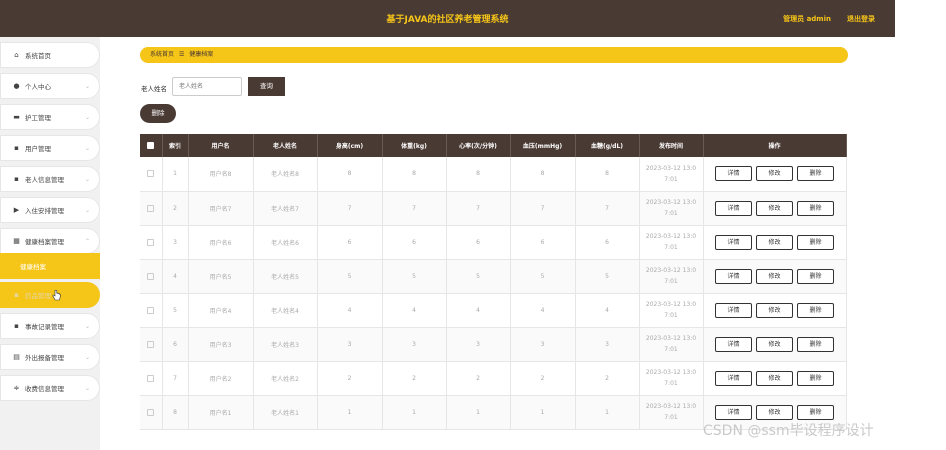 This screenshot has height=450, width=946. What do you see at coordinates (414, 412) in the screenshot?
I see `cell-weight: 1` at bounding box center [414, 412].